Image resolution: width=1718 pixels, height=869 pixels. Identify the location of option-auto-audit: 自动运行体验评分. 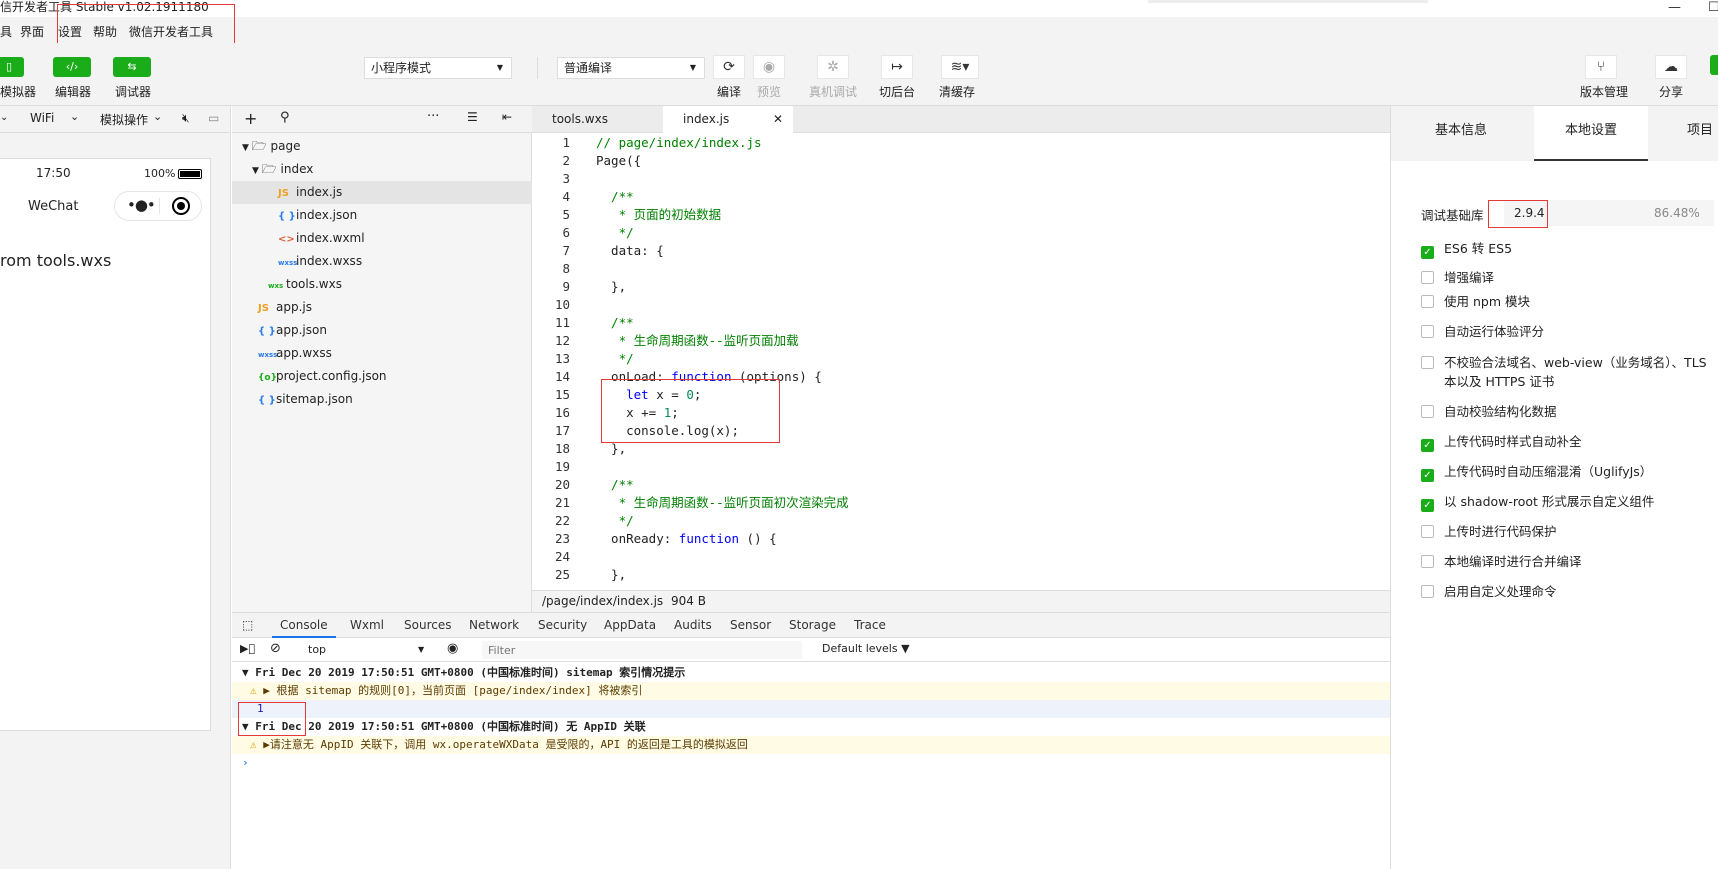
(1482, 332).